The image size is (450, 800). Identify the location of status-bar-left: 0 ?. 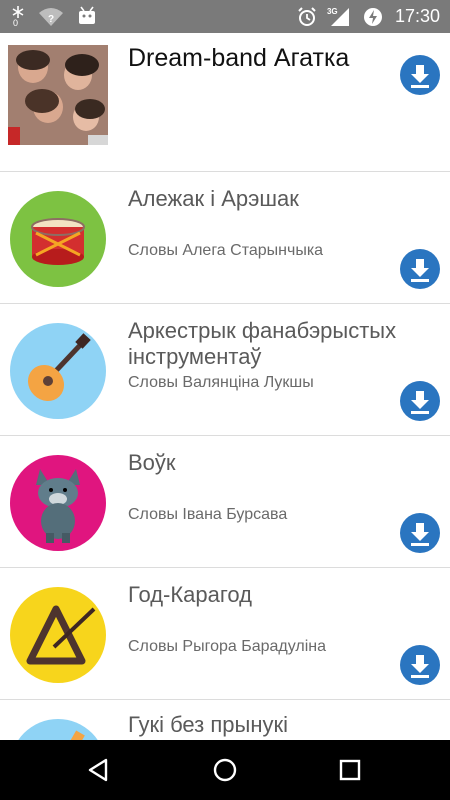
(54, 16).